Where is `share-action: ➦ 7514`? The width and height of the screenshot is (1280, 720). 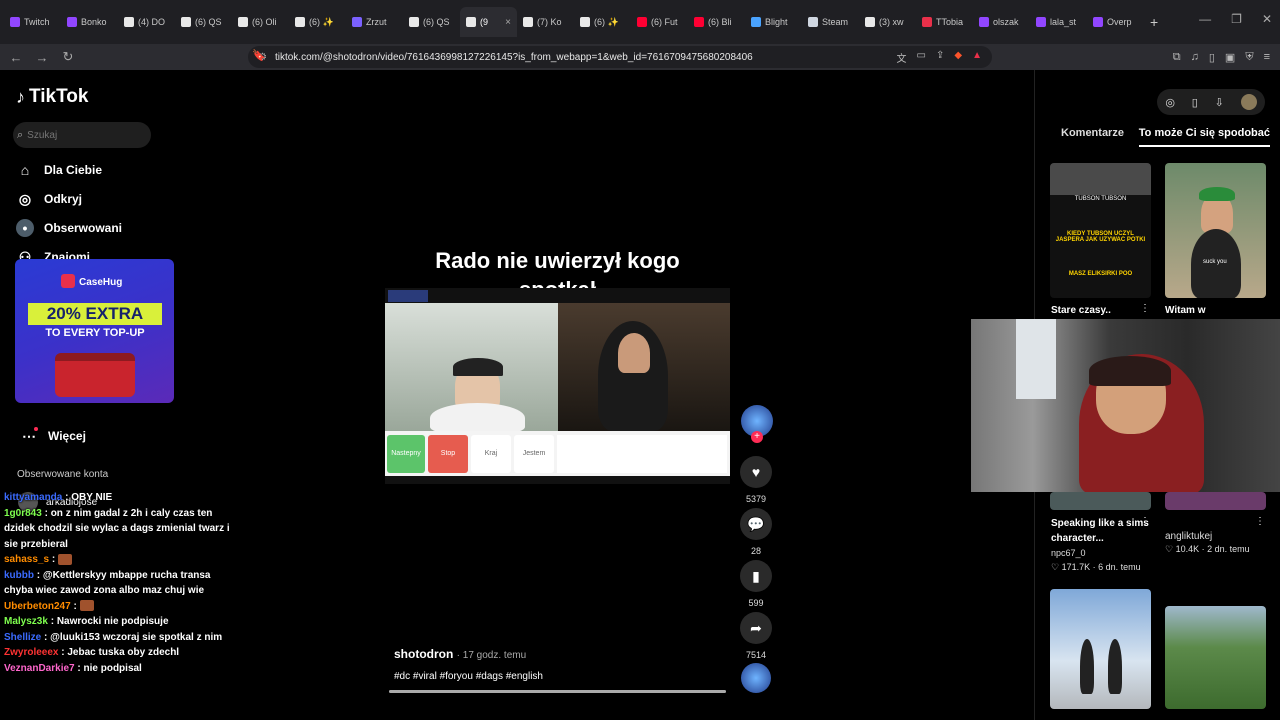 share-action: ➦ 7514 is located at coordinates (756, 636).